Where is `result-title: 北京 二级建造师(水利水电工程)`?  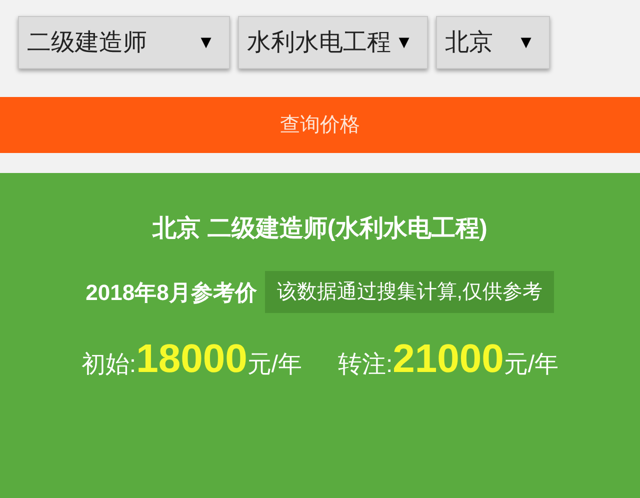 result-title: 北京 二级建造师(水利水电工程) is located at coordinates (320, 229).